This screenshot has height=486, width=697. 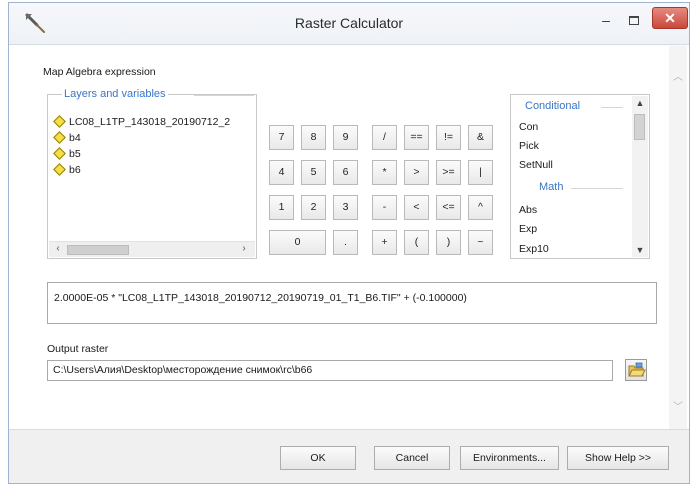 I want to click on map-algebra-label: Map Algebra expression, so click(x=99, y=72).